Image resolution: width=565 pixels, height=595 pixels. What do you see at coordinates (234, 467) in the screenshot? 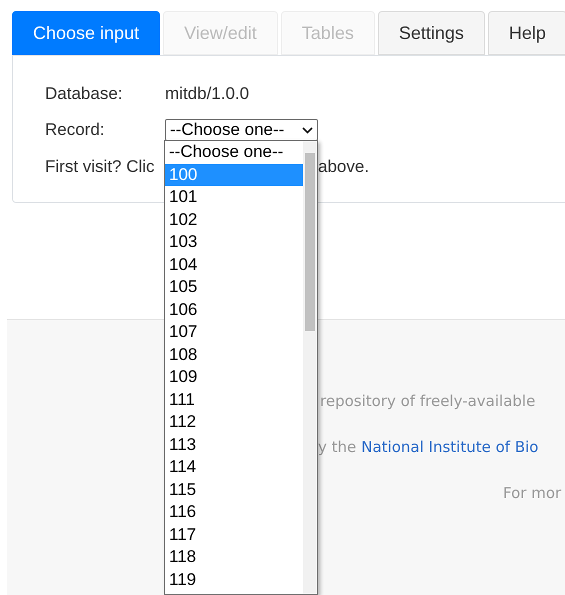
I see `dropdown-option: 114` at bounding box center [234, 467].